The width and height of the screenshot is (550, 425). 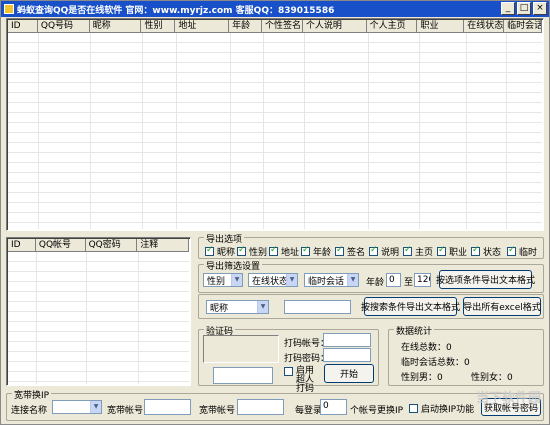 What do you see at coordinates (334, 26) in the screenshot?
I see `col-description: 个人说明` at bounding box center [334, 26].